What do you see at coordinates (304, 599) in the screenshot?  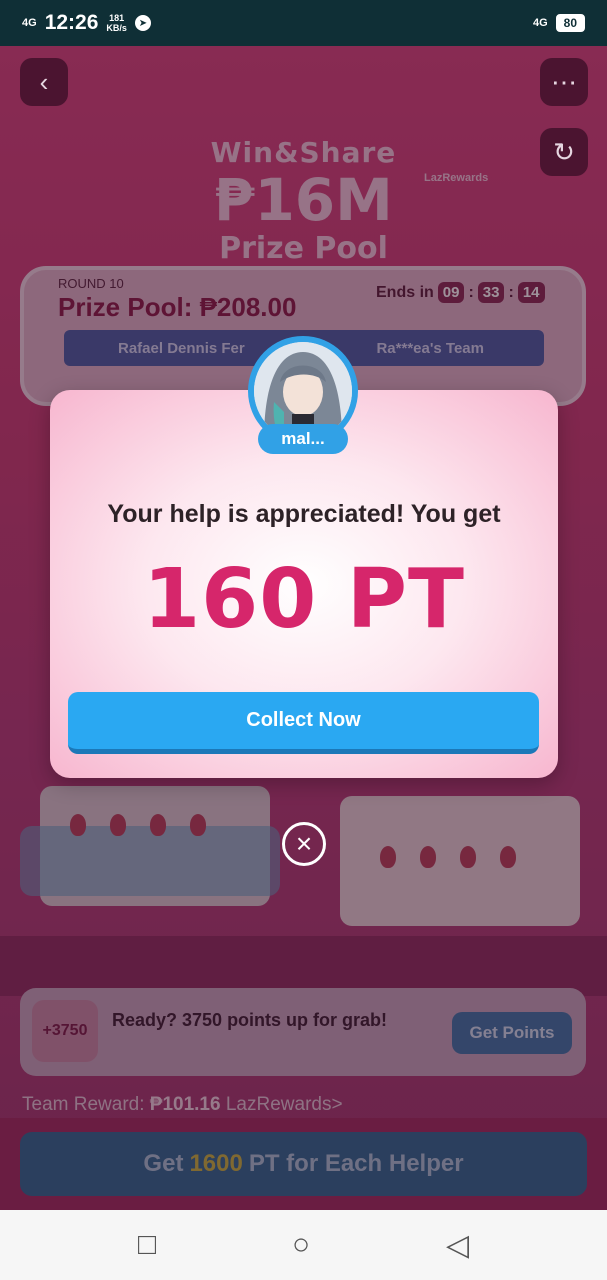 I see `earned-points: 160 PT` at bounding box center [304, 599].